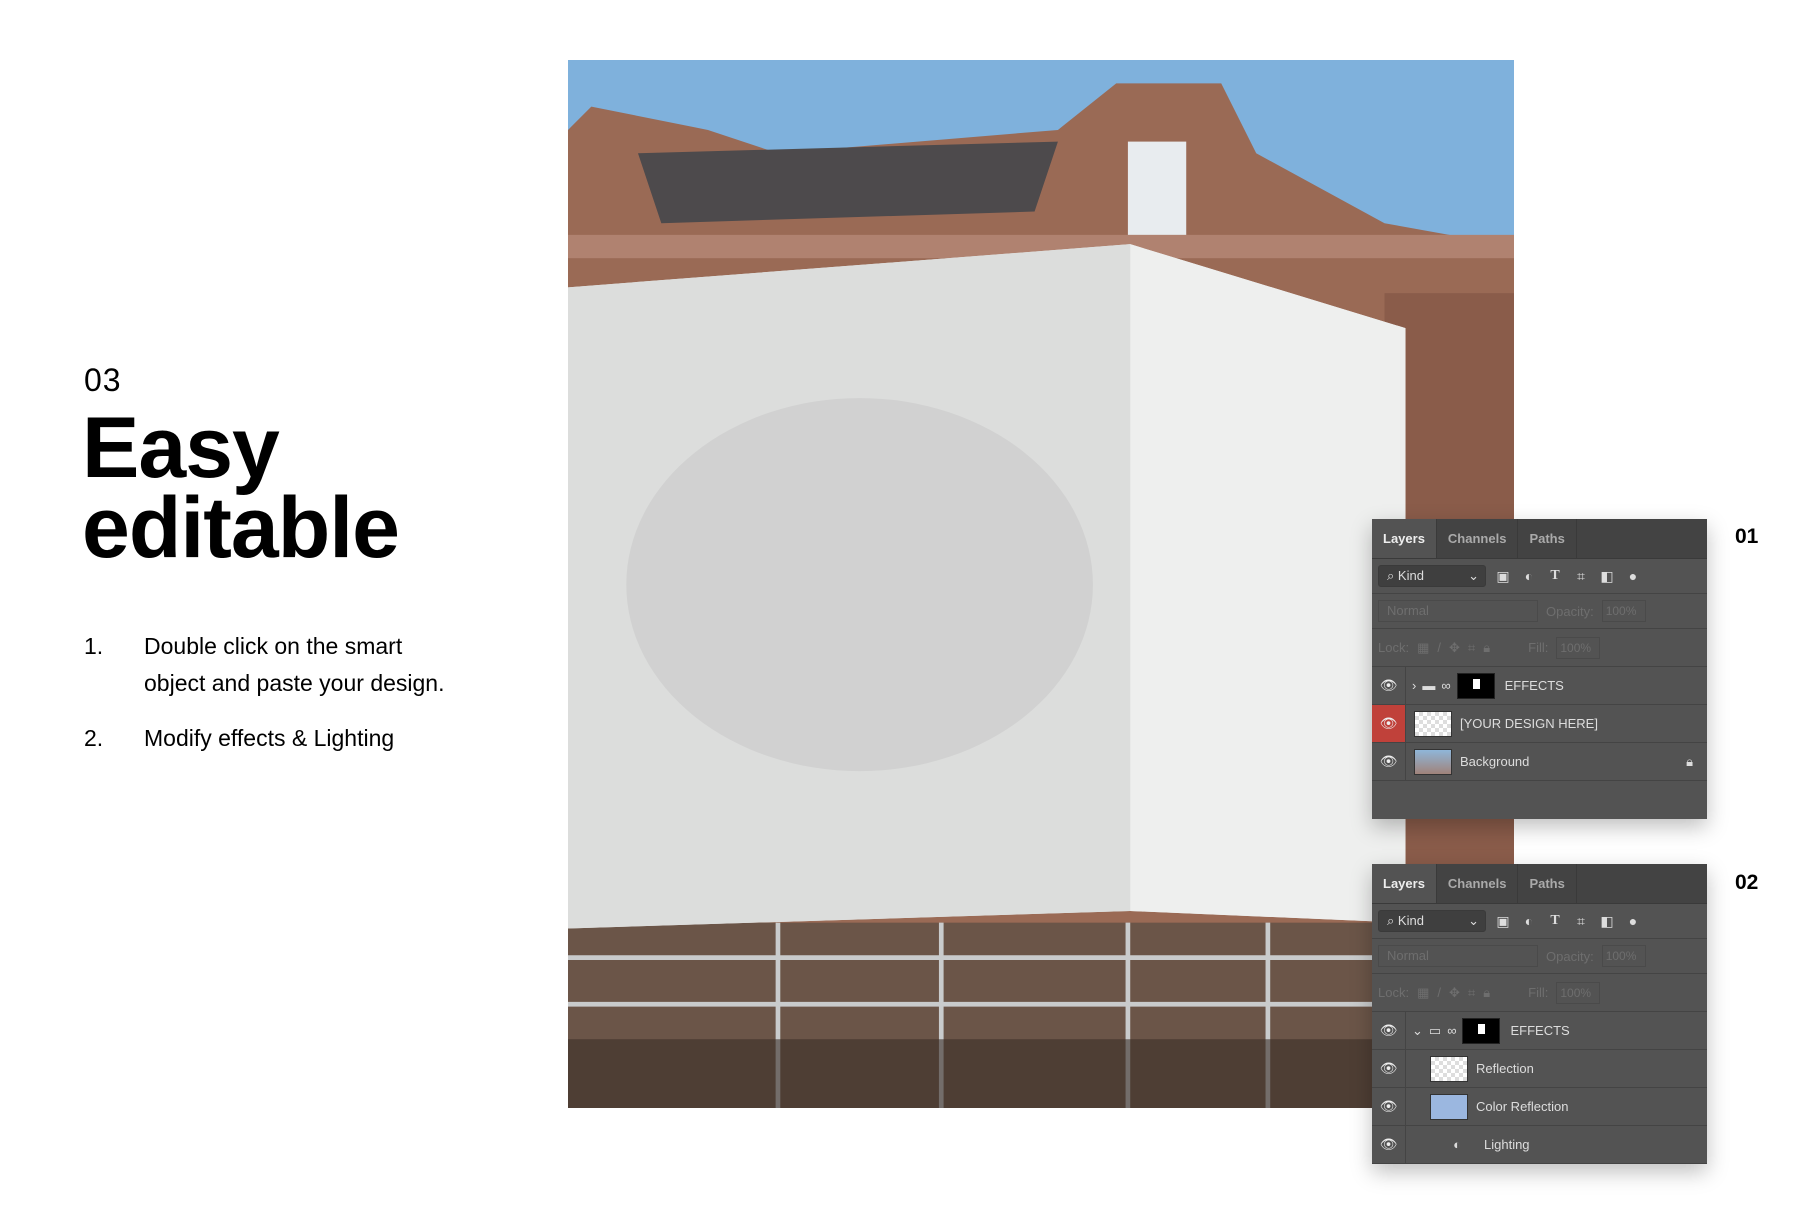  I want to click on chevron-down-icon: ⌄, so click(1417, 1031).